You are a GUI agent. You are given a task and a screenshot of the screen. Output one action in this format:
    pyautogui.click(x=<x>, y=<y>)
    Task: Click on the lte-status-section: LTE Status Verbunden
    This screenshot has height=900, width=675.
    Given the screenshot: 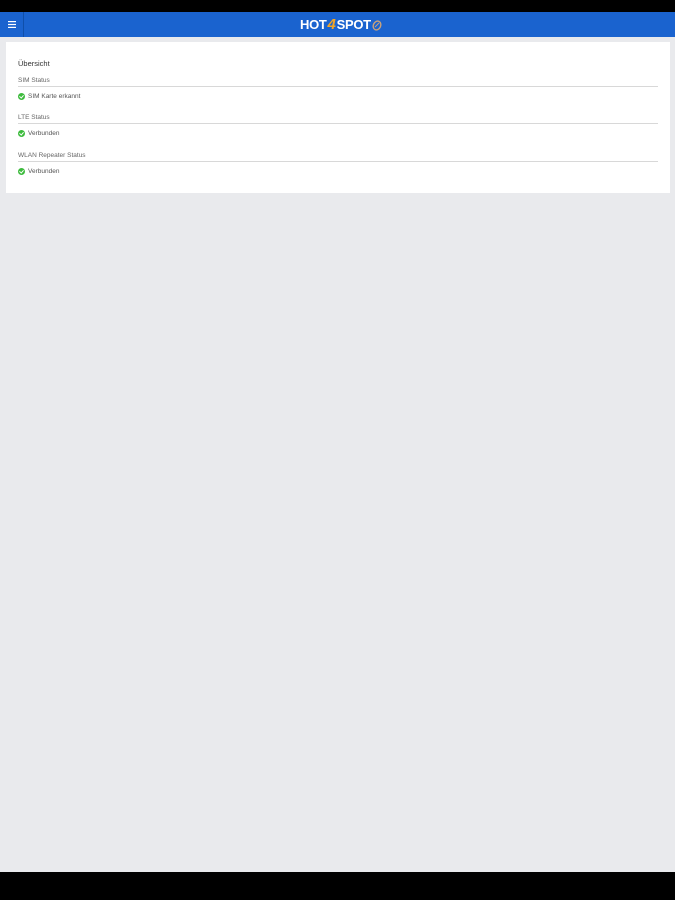 What is the action you would take?
    pyautogui.click(x=338, y=125)
    